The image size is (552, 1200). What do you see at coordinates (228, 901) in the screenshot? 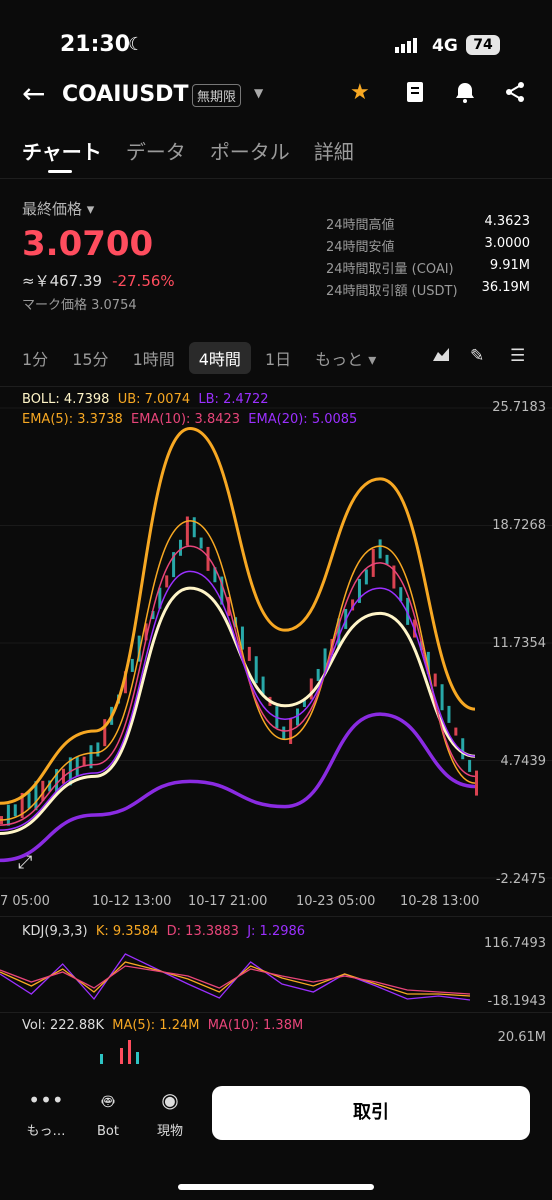
I see `x-tick: 10-17 21:00` at bounding box center [228, 901].